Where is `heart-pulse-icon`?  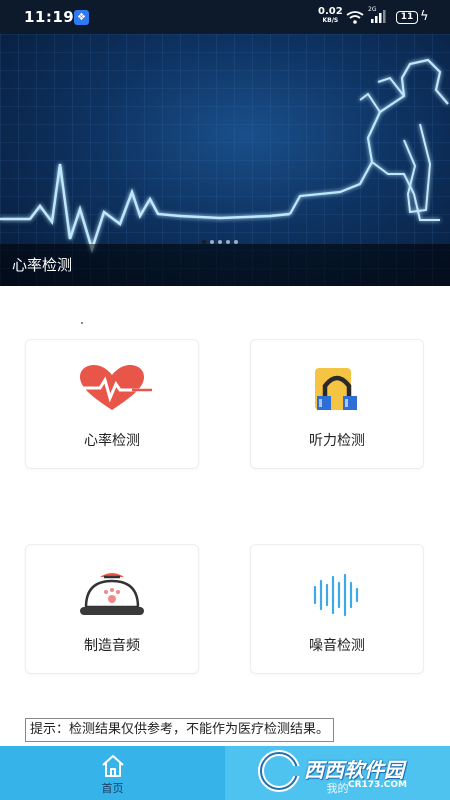 heart-pulse-icon is located at coordinates (112, 387).